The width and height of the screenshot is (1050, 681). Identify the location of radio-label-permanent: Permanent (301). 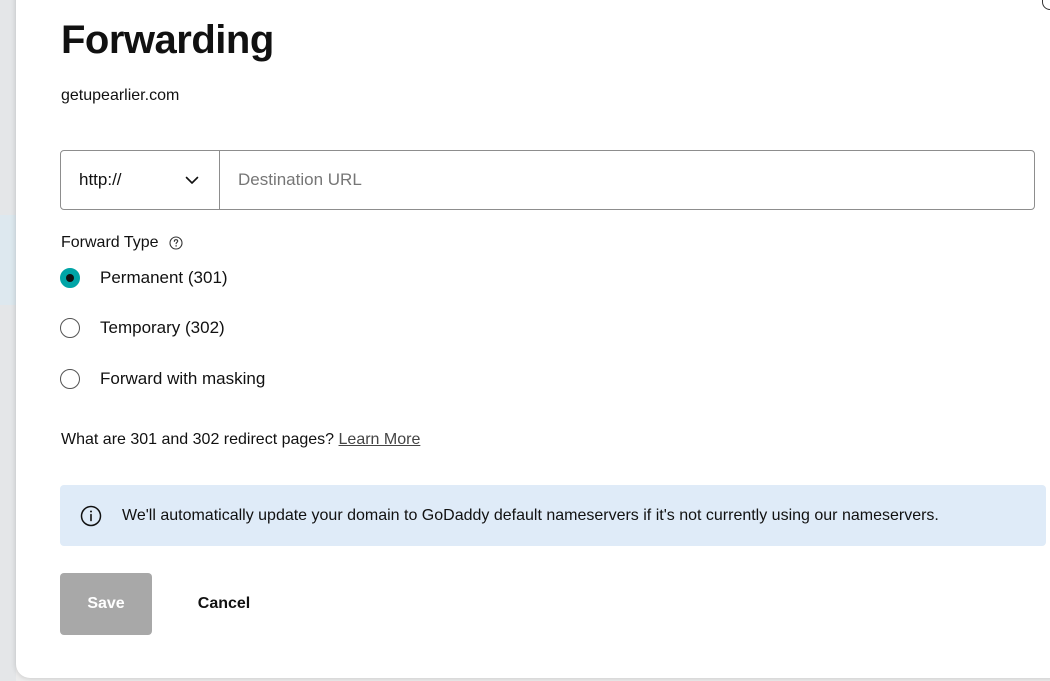
(164, 277).